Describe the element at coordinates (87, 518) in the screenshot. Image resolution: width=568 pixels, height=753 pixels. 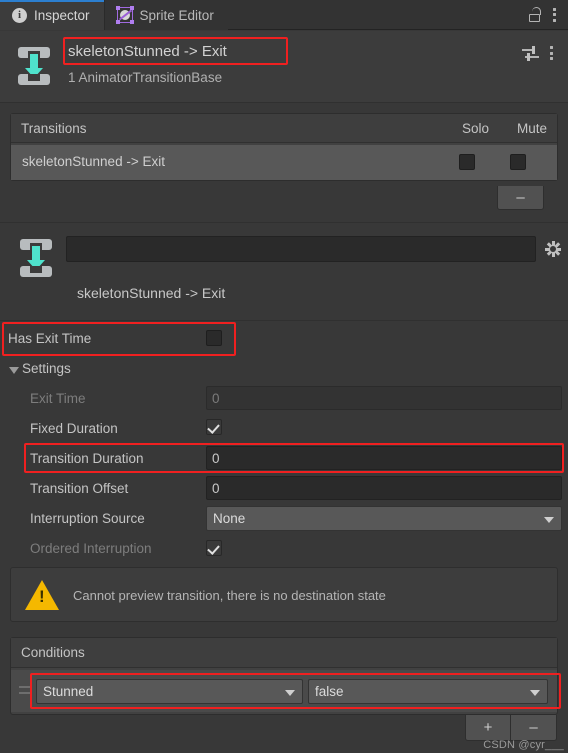
I see `interruption-source-label: Interruption Source` at that location.